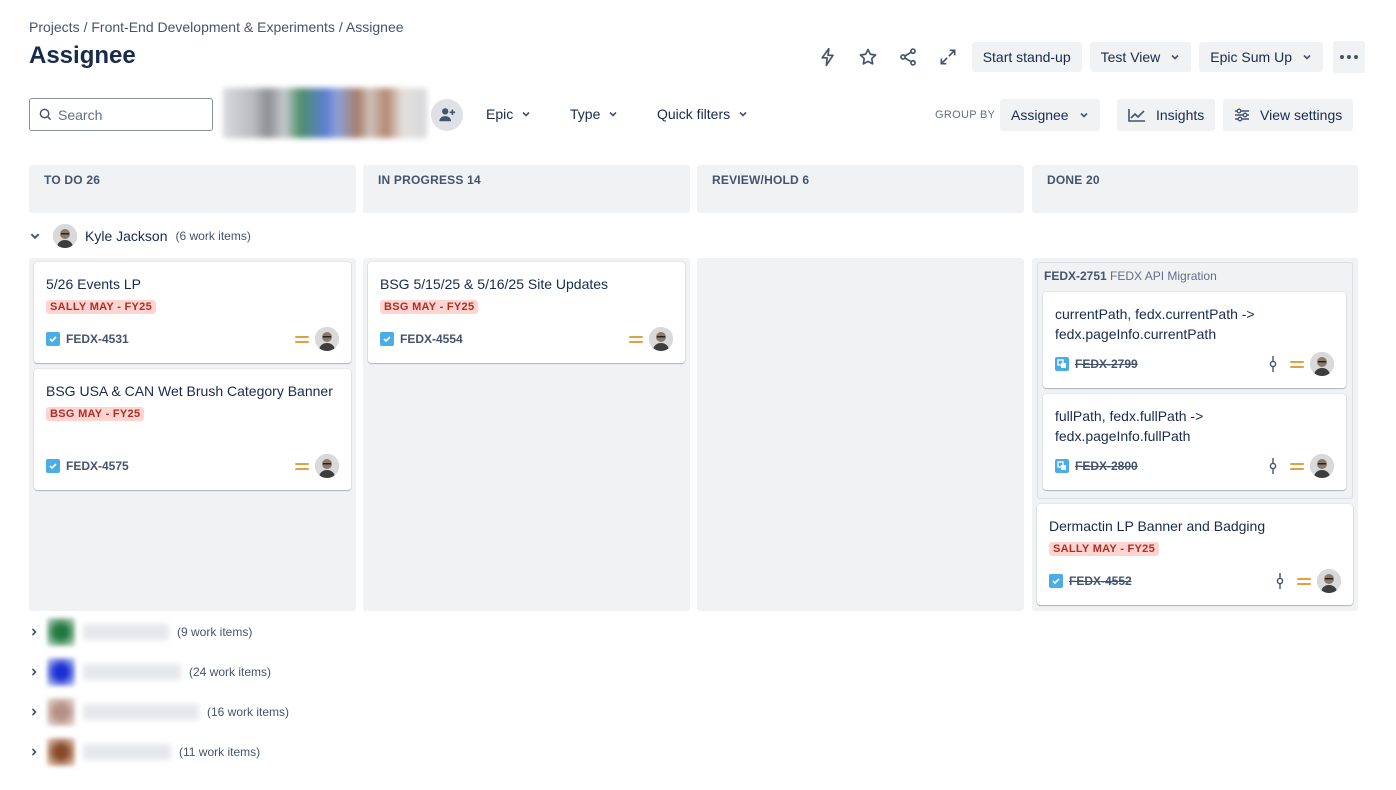 This screenshot has height=790, width=1396. I want to click on swimlane-collapsed: (9 work items), so click(140, 632).